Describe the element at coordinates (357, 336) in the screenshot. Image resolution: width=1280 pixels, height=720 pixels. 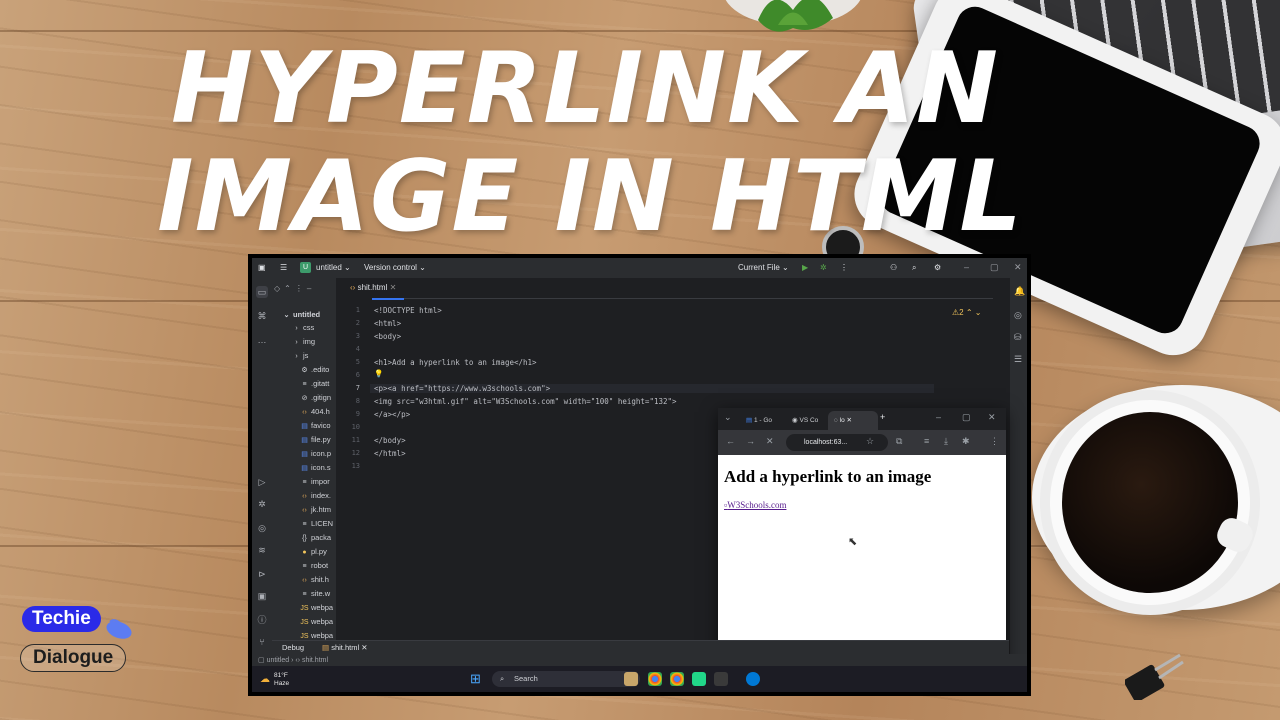
I see `line-number: 3` at that location.